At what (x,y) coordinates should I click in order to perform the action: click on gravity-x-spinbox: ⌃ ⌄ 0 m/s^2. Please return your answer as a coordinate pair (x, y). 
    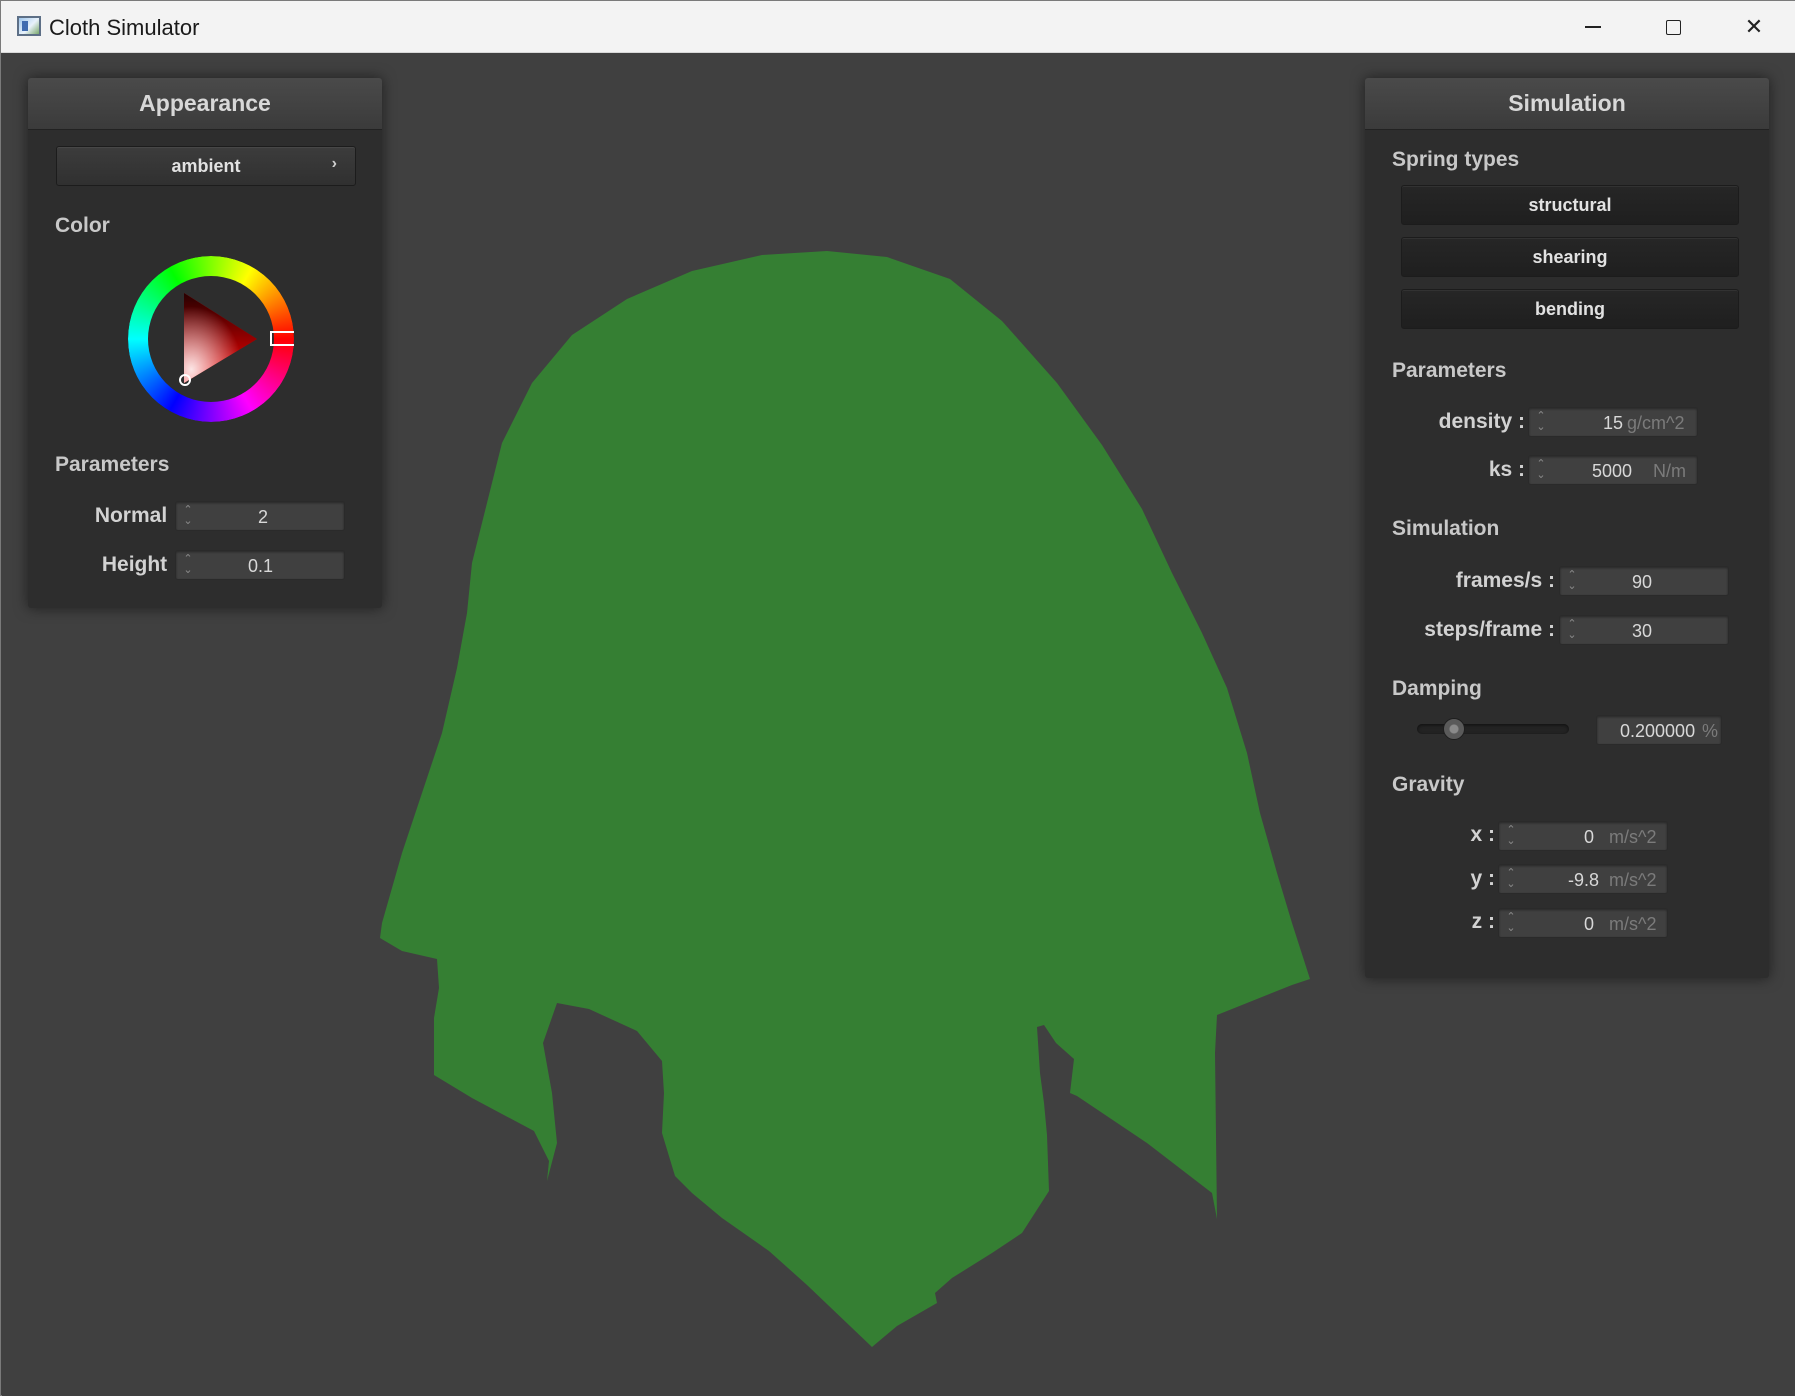
    Looking at the image, I should click on (1583, 836).